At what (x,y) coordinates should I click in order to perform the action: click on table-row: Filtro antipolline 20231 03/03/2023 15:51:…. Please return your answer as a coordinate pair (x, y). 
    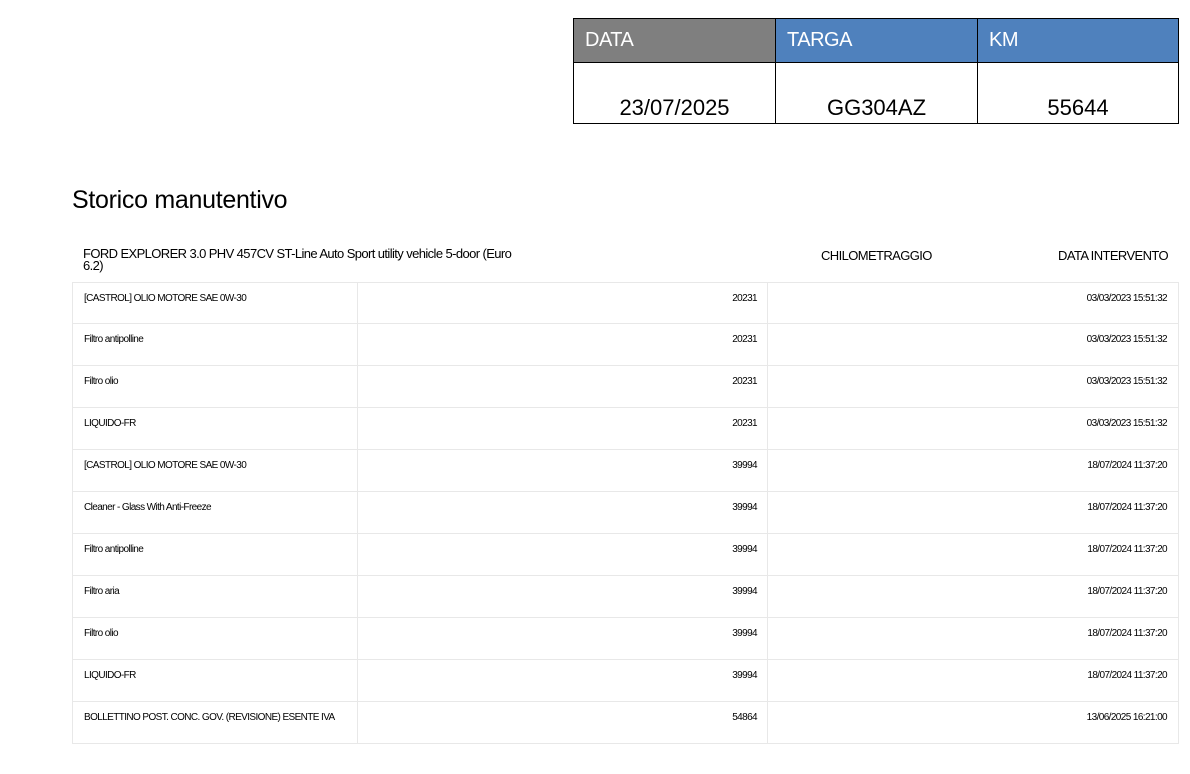
    Looking at the image, I should click on (625, 345).